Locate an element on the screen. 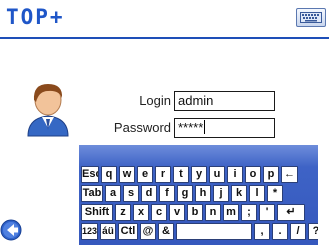  key-o: o is located at coordinates (253, 174).